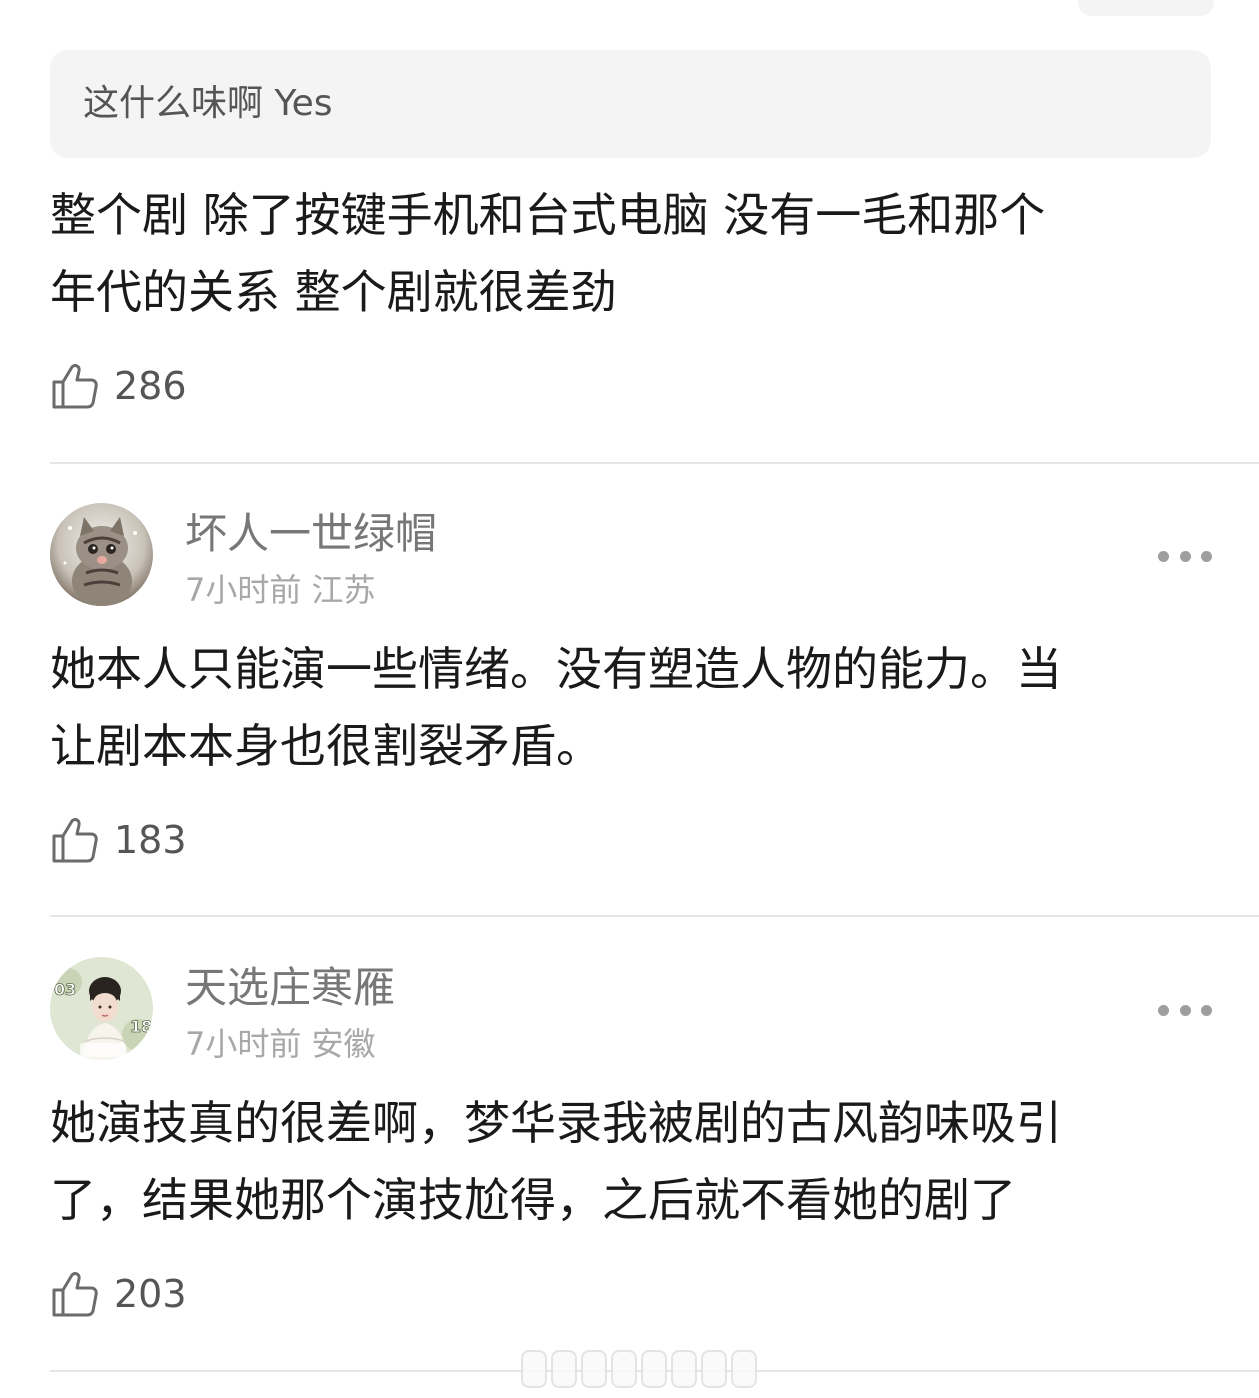 This screenshot has width=1259, height=1398. Describe the element at coordinates (208, 103) in the screenshot. I see `quoted-reply-text: 这什么味啊 Yes` at that location.